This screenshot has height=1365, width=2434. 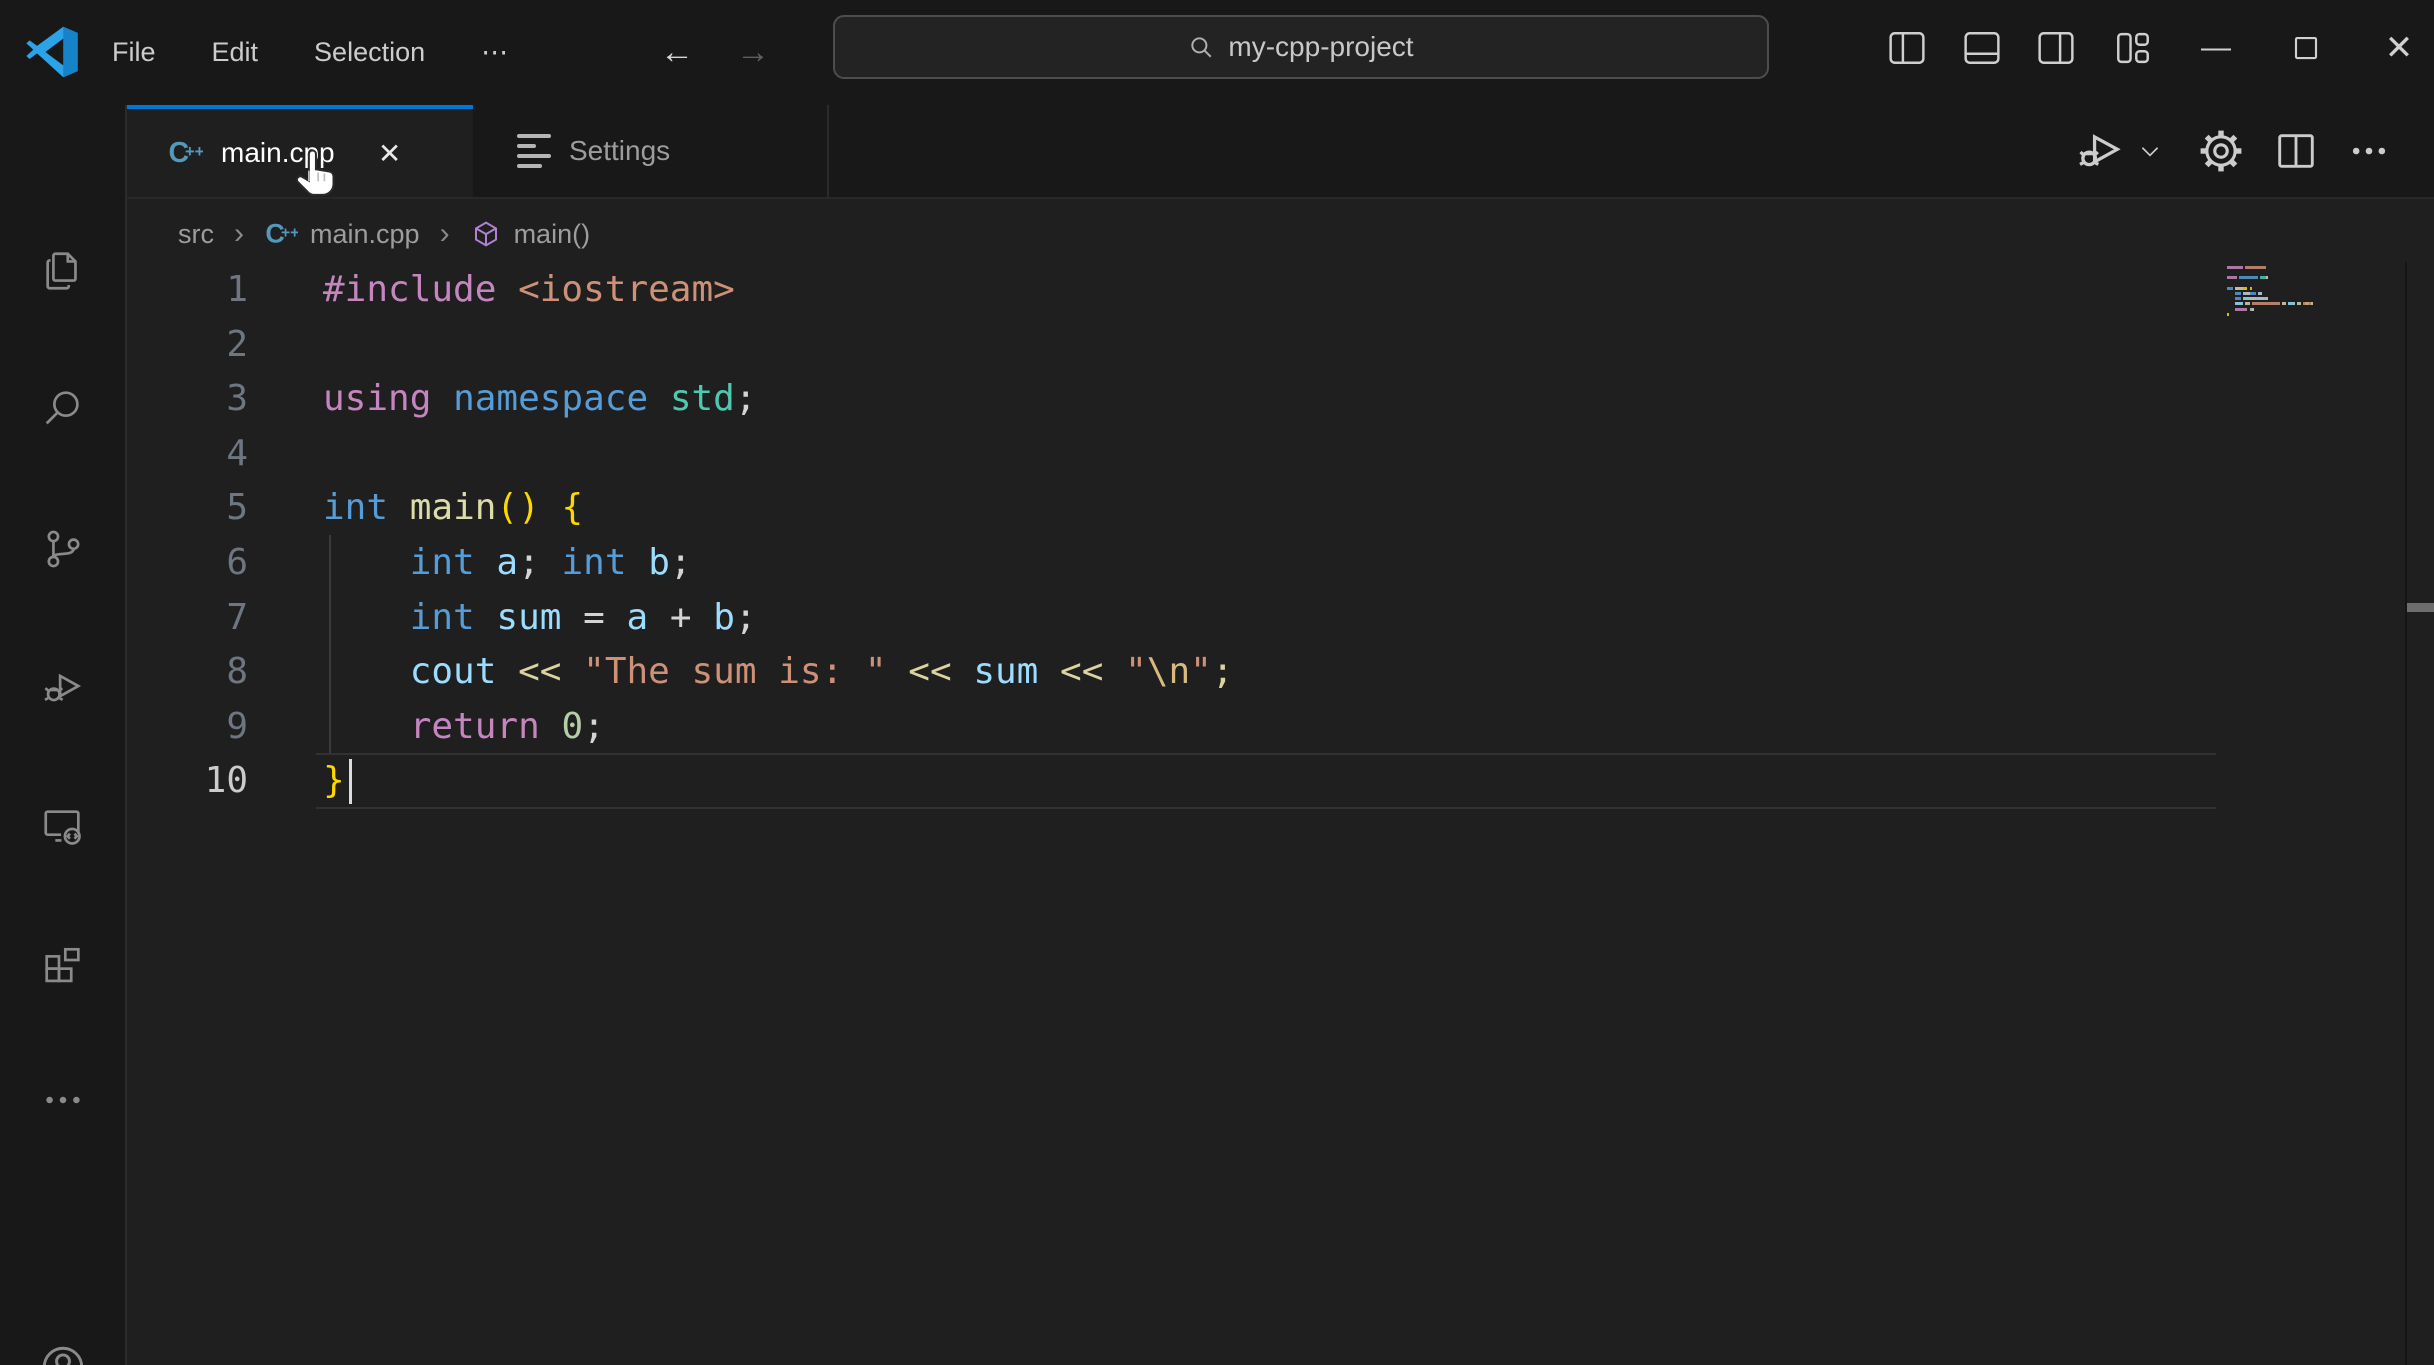 I want to click on menu-selection: Selection, so click(x=369, y=52).